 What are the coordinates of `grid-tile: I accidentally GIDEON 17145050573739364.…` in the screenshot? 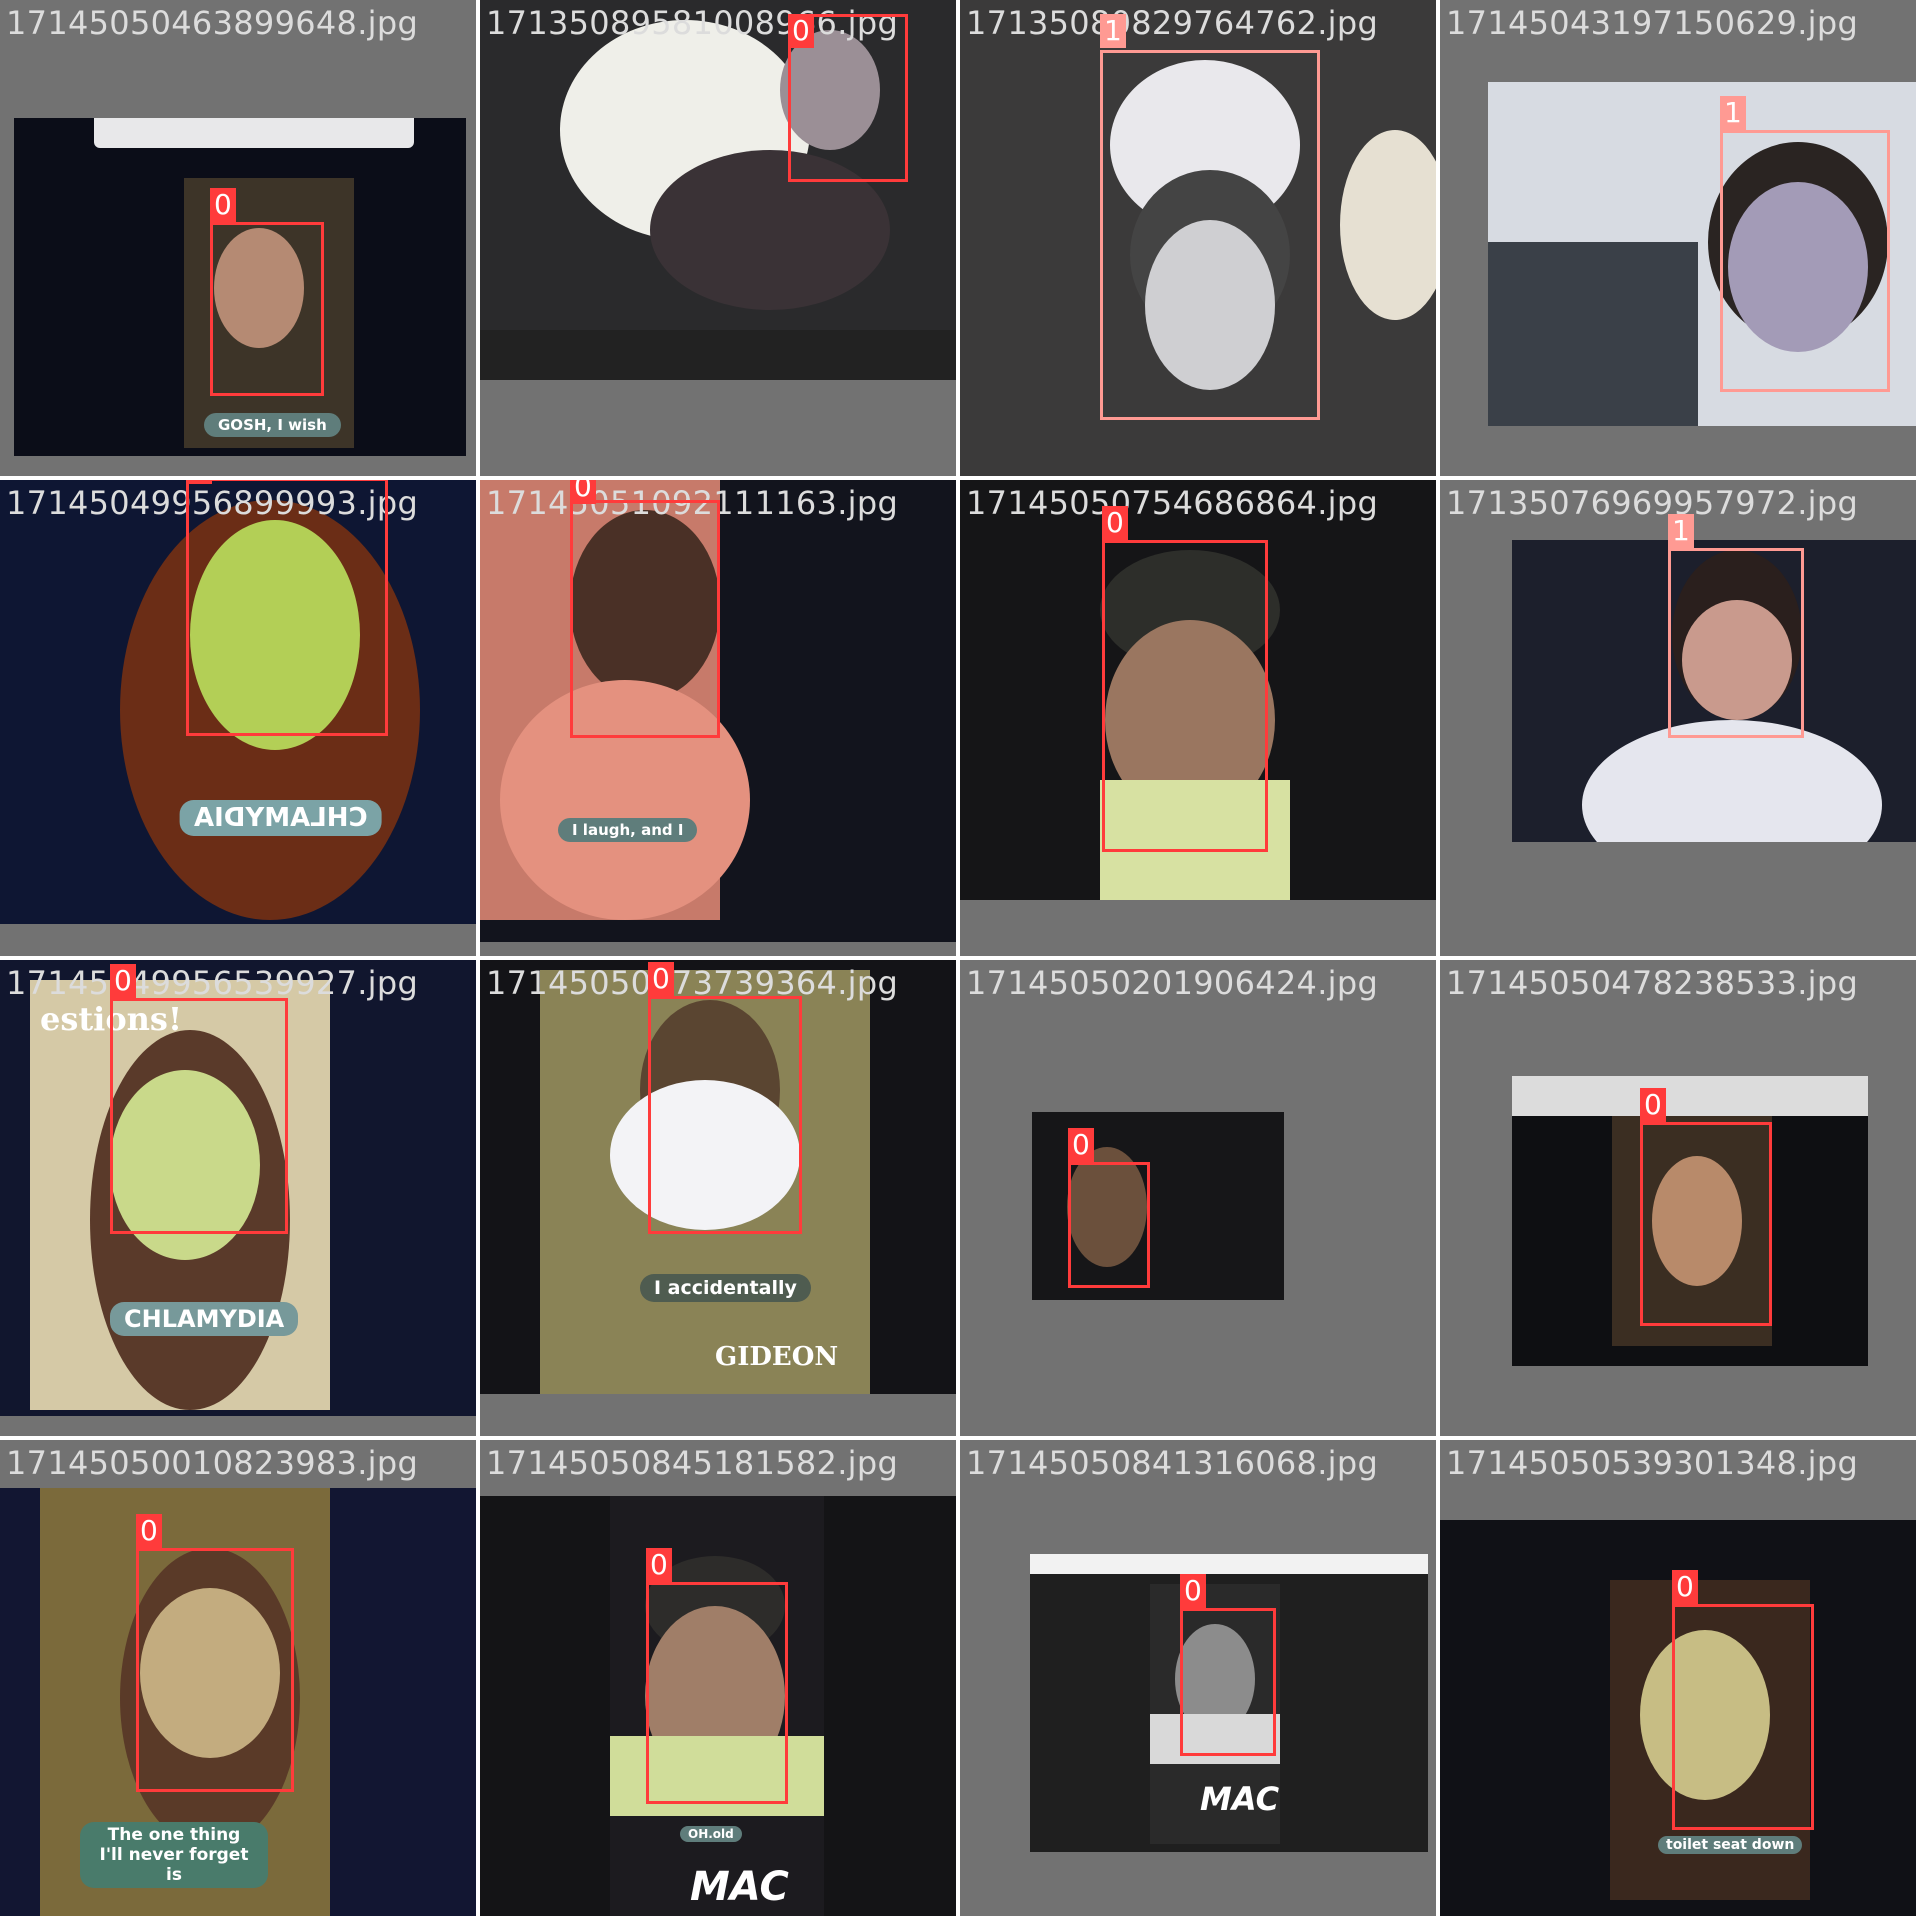 It's located at (718, 1198).